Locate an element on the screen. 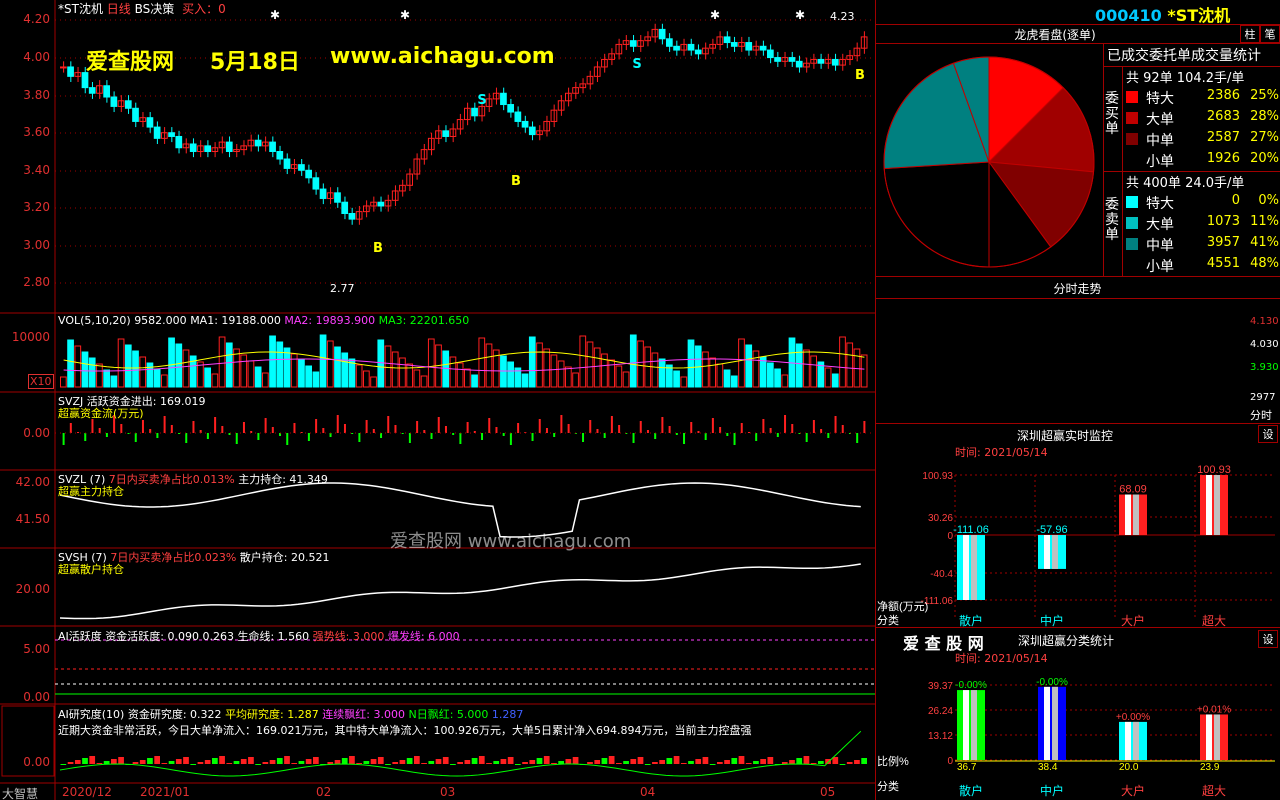 This screenshot has height=800, width=1280. y-tick-label: 30.26 is located at coordinates (940, 518).